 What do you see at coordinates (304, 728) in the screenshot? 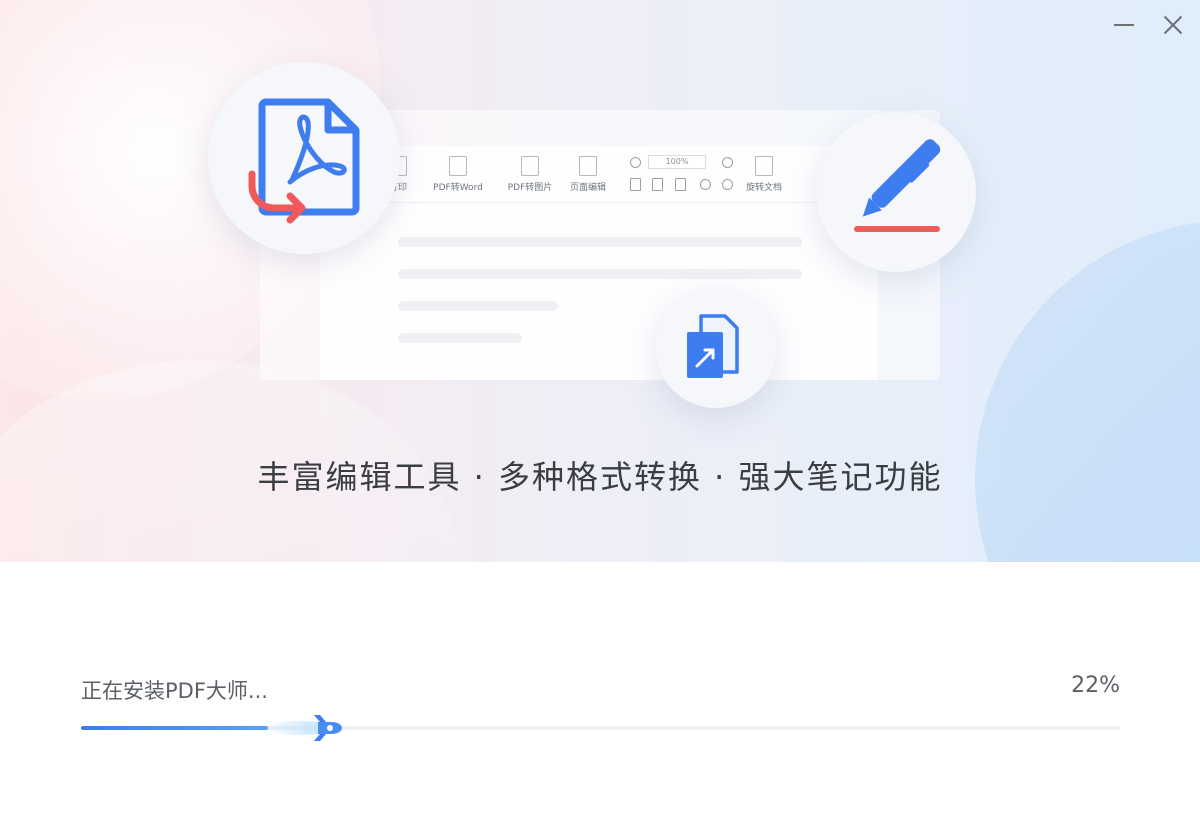
I see `rocket-icon` at bounding box center [304, 728].